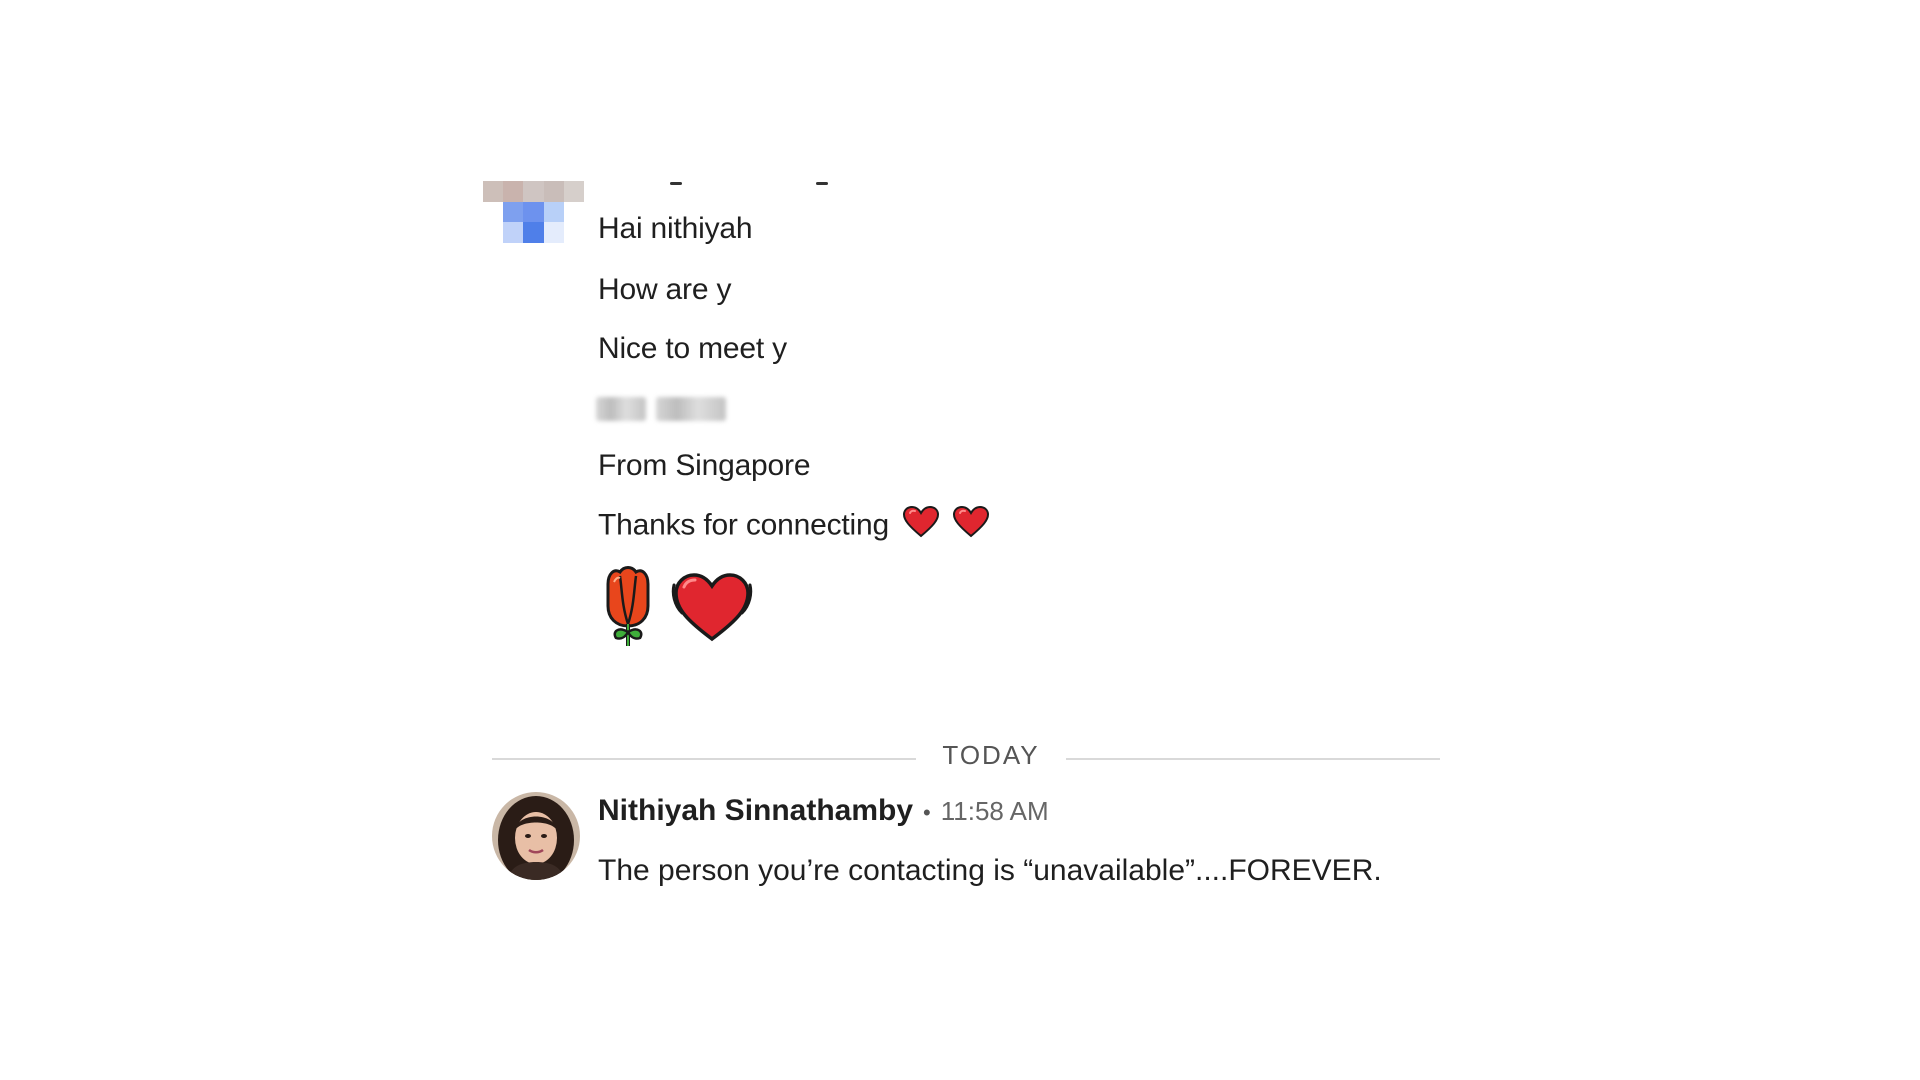 The width and height of the screenshot is (1920, 1080). I want to click on message-line-thanks: Thanks for connecting, so click(794, 526).